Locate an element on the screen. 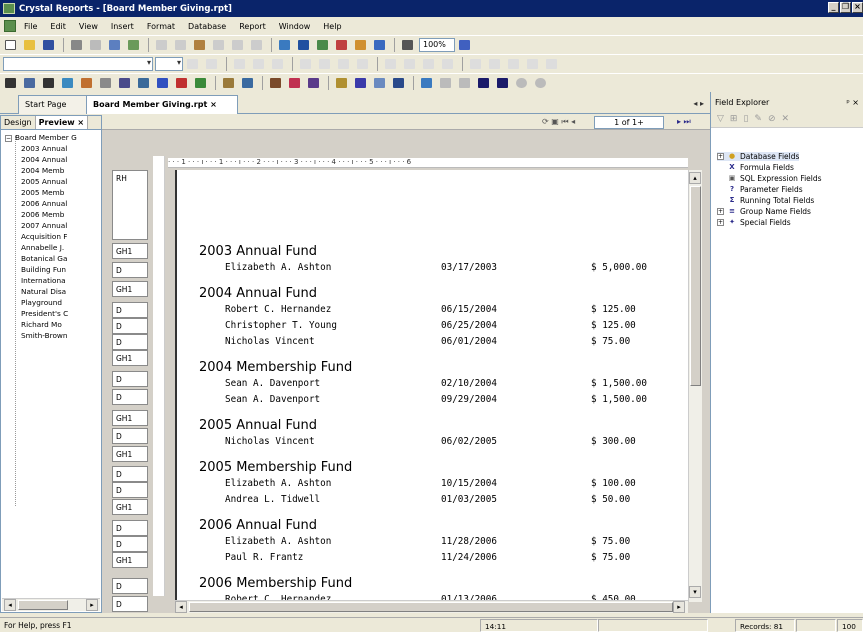  align-right-icon is located at coordinates (343, 64).